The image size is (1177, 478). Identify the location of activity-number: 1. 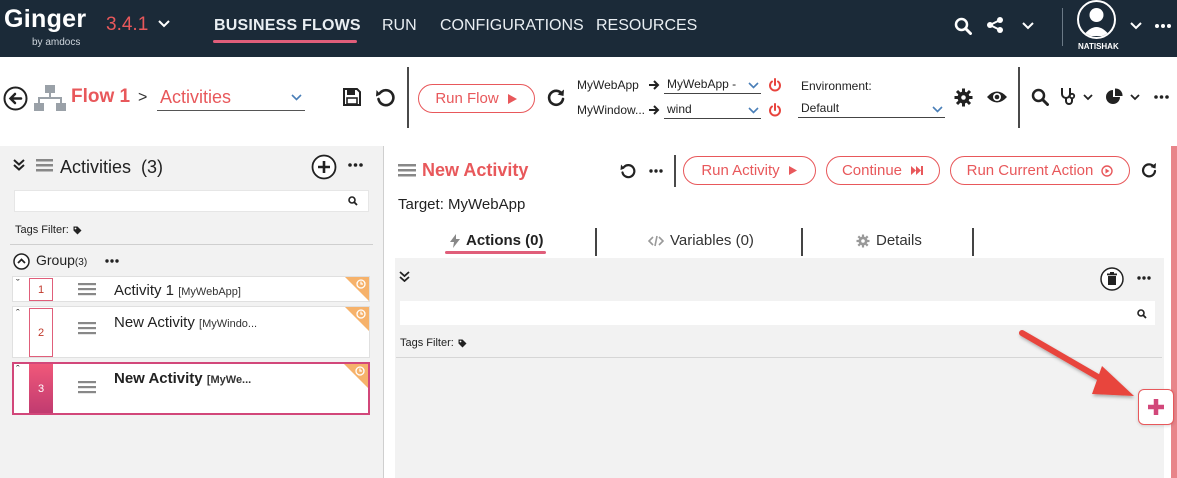
(41, 289).